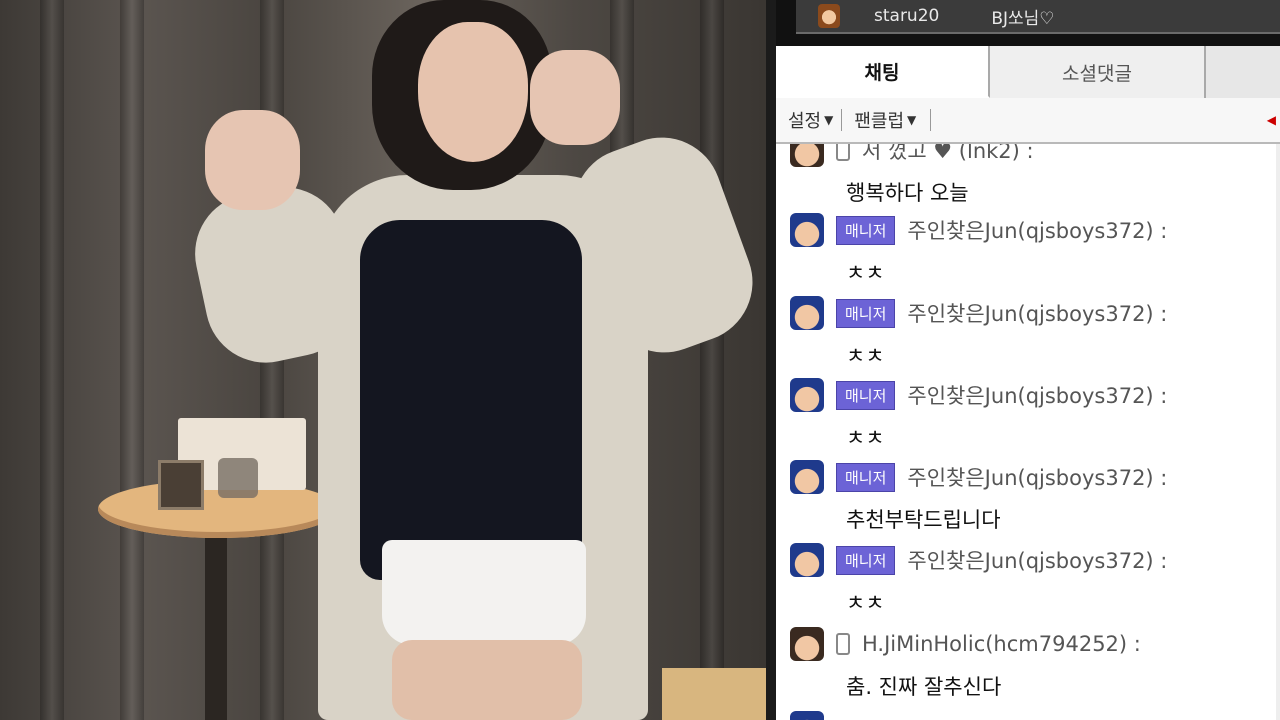 This screenshot has height=720, width=1280. What do you see at coordinates (879, 121) in the screenshot?
I see `fanclub-label: 팬클럽` at bounding box center [879, 121].